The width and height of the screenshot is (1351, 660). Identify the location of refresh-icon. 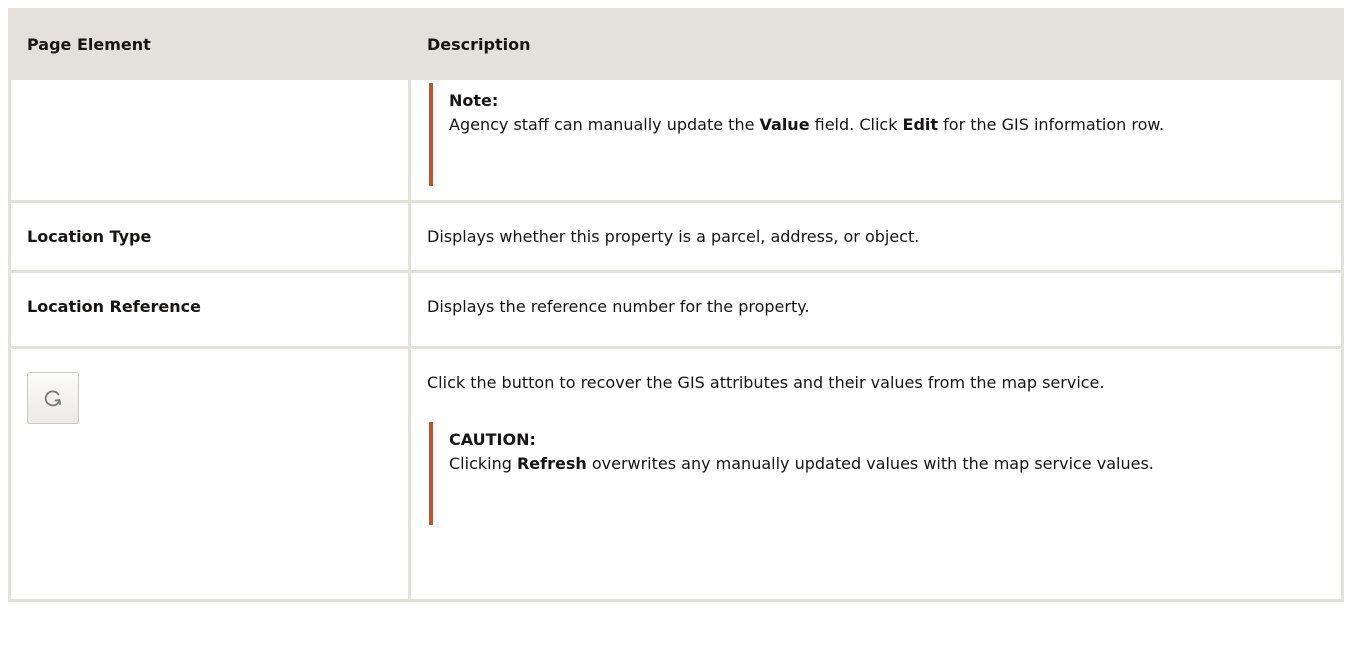
(52, 398).